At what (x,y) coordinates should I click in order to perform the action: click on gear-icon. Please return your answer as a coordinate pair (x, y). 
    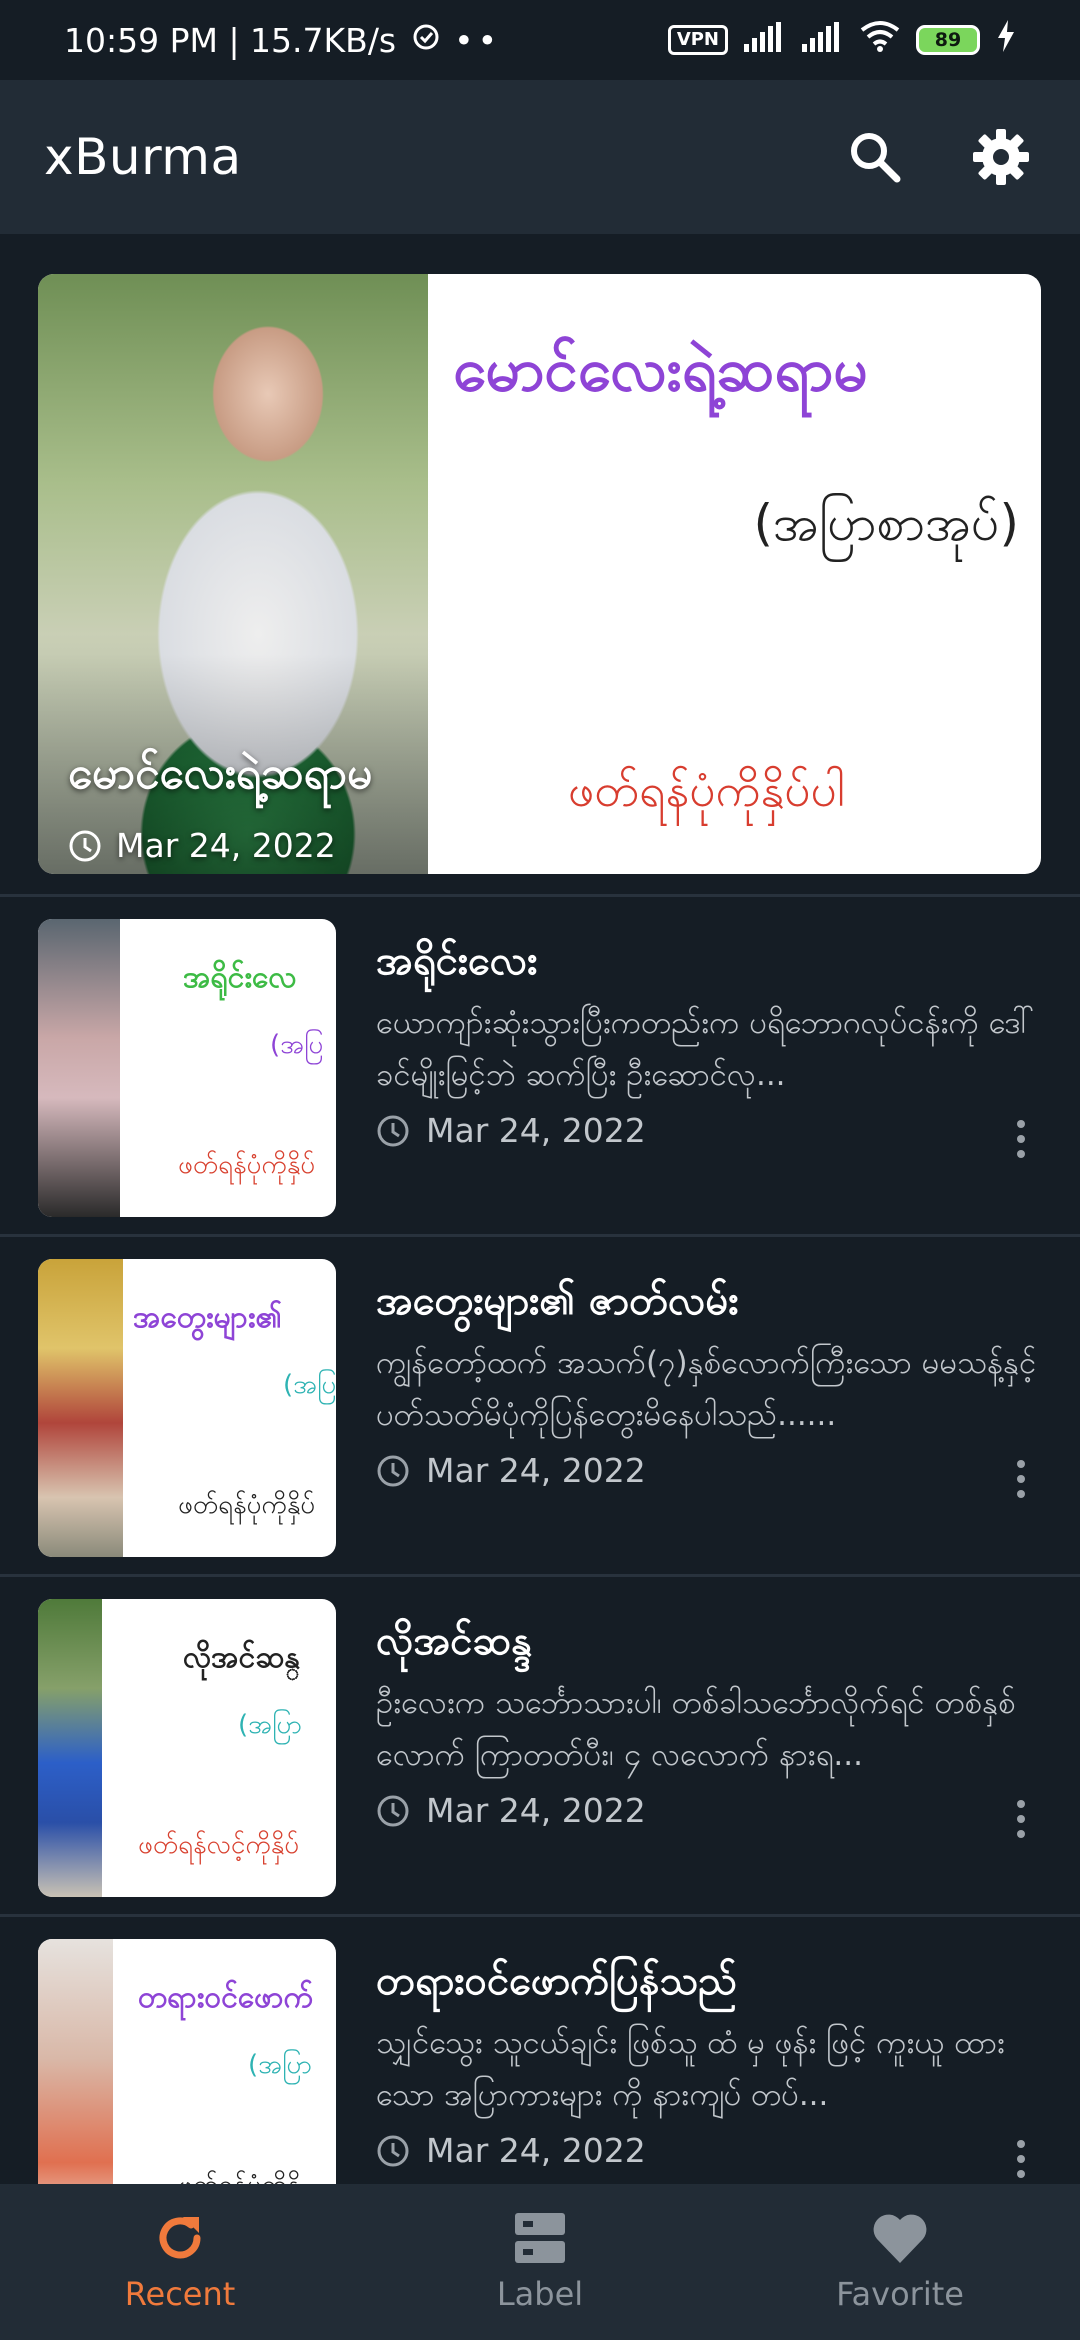
    Looking at the image, I should click on (1001, 157).